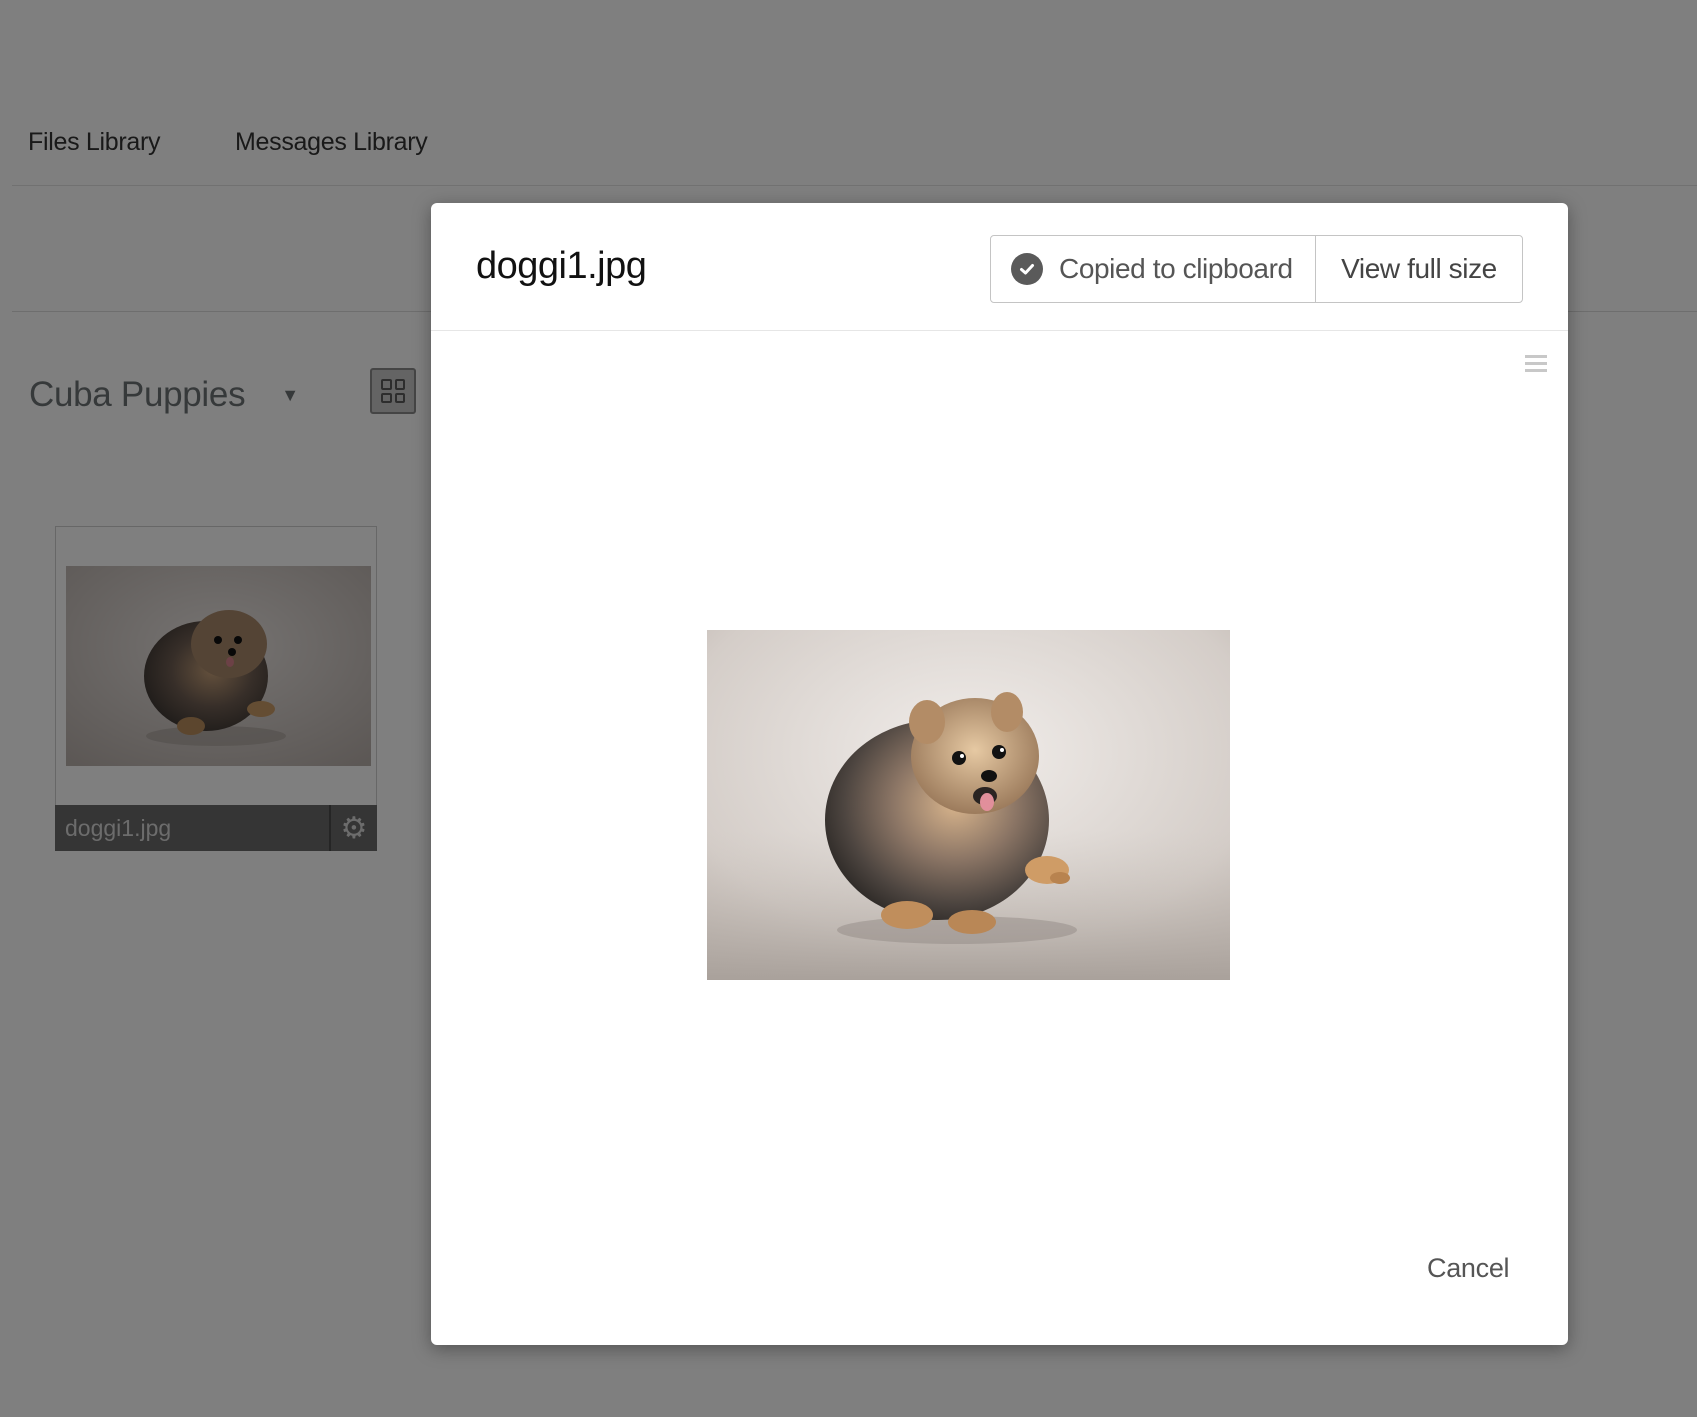  Describe the element at coordinates (561, 266) in the screenshot. I see `modal-title: doggi1.jpg` at that location.